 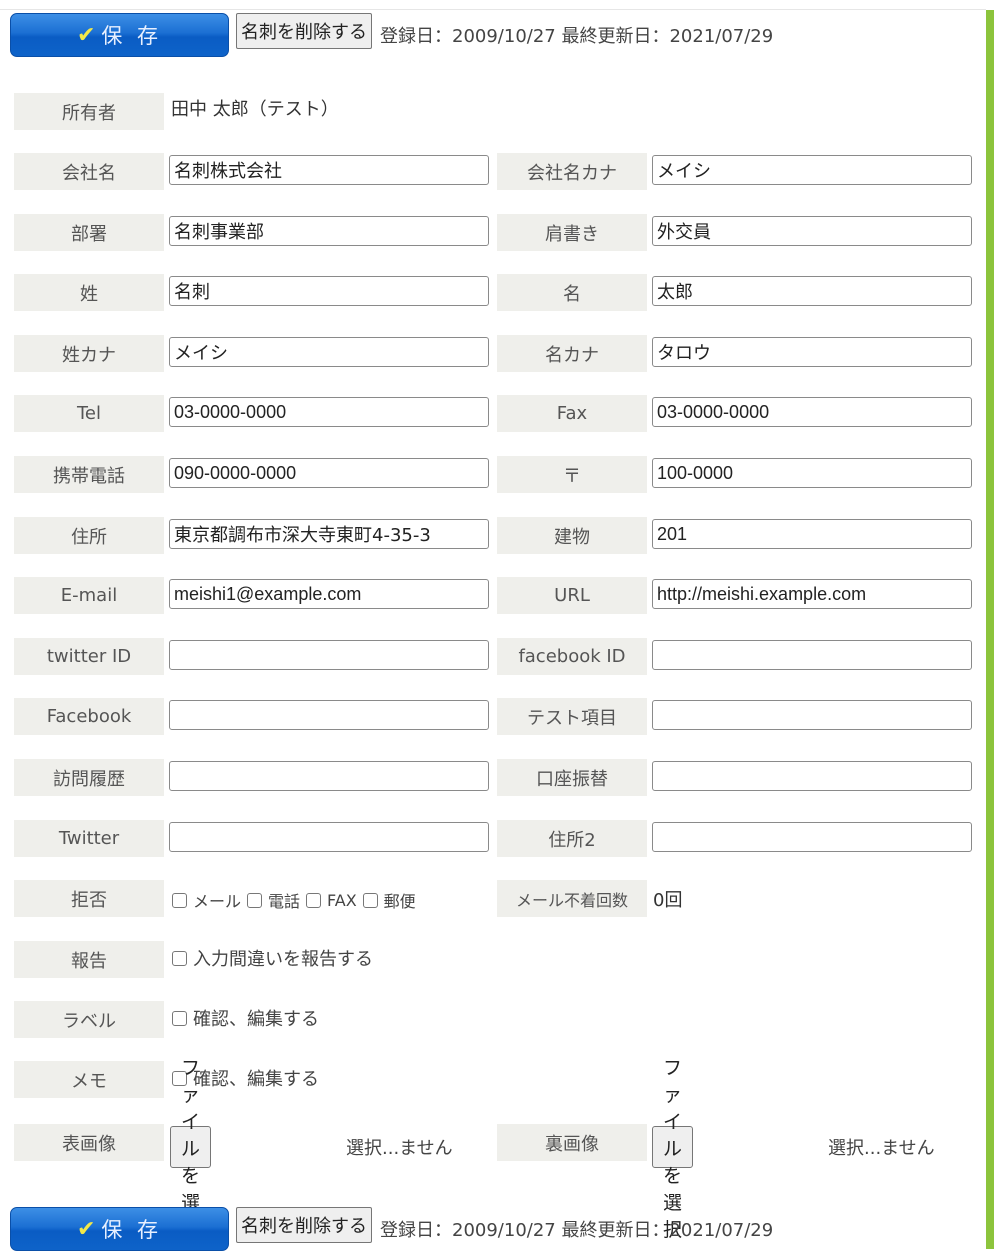 I want to click on refusal-options: メール 電話 FAX 郵便, so click(x=297, y=900).